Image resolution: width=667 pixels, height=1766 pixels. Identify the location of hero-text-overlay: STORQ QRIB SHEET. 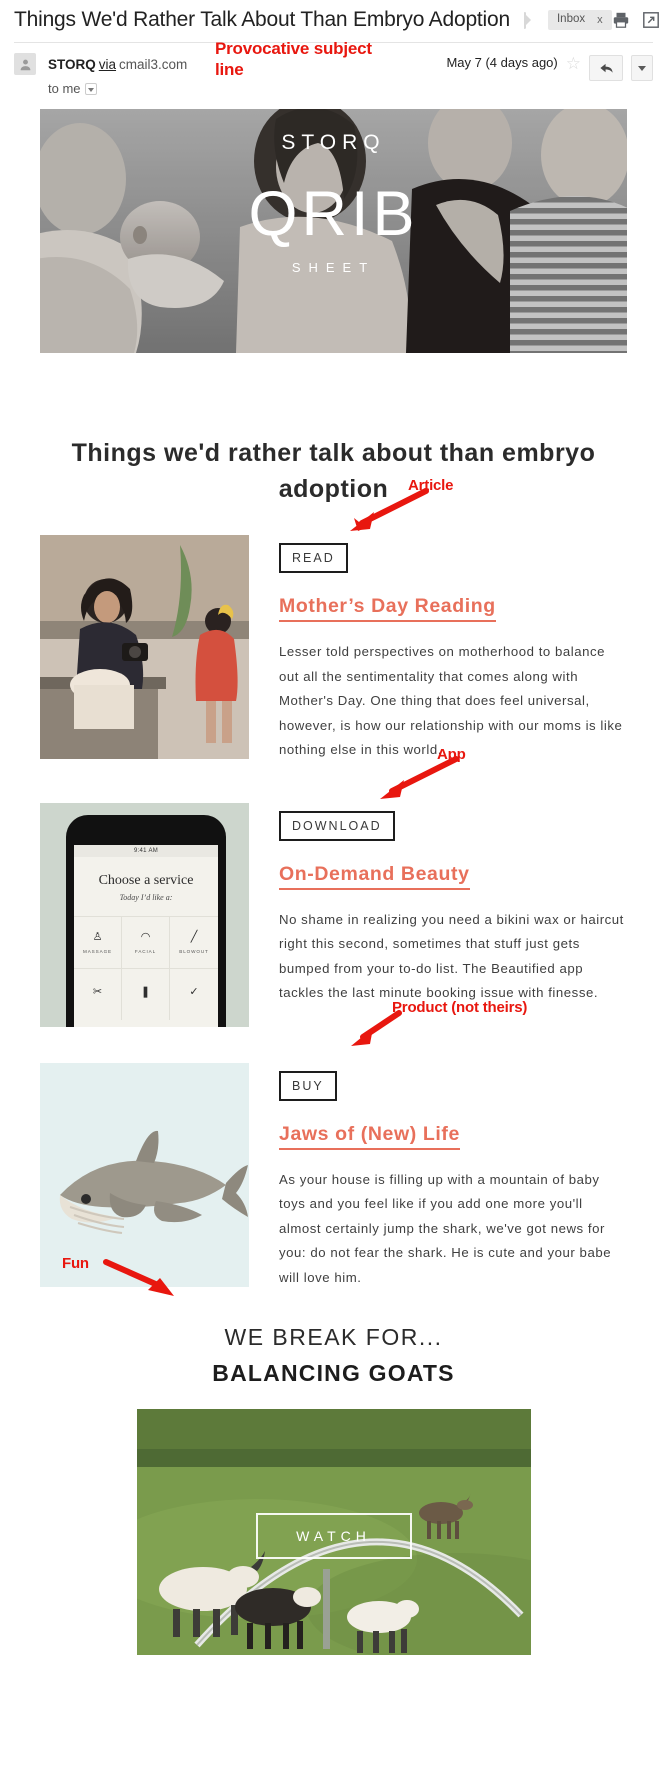
(333, 231).